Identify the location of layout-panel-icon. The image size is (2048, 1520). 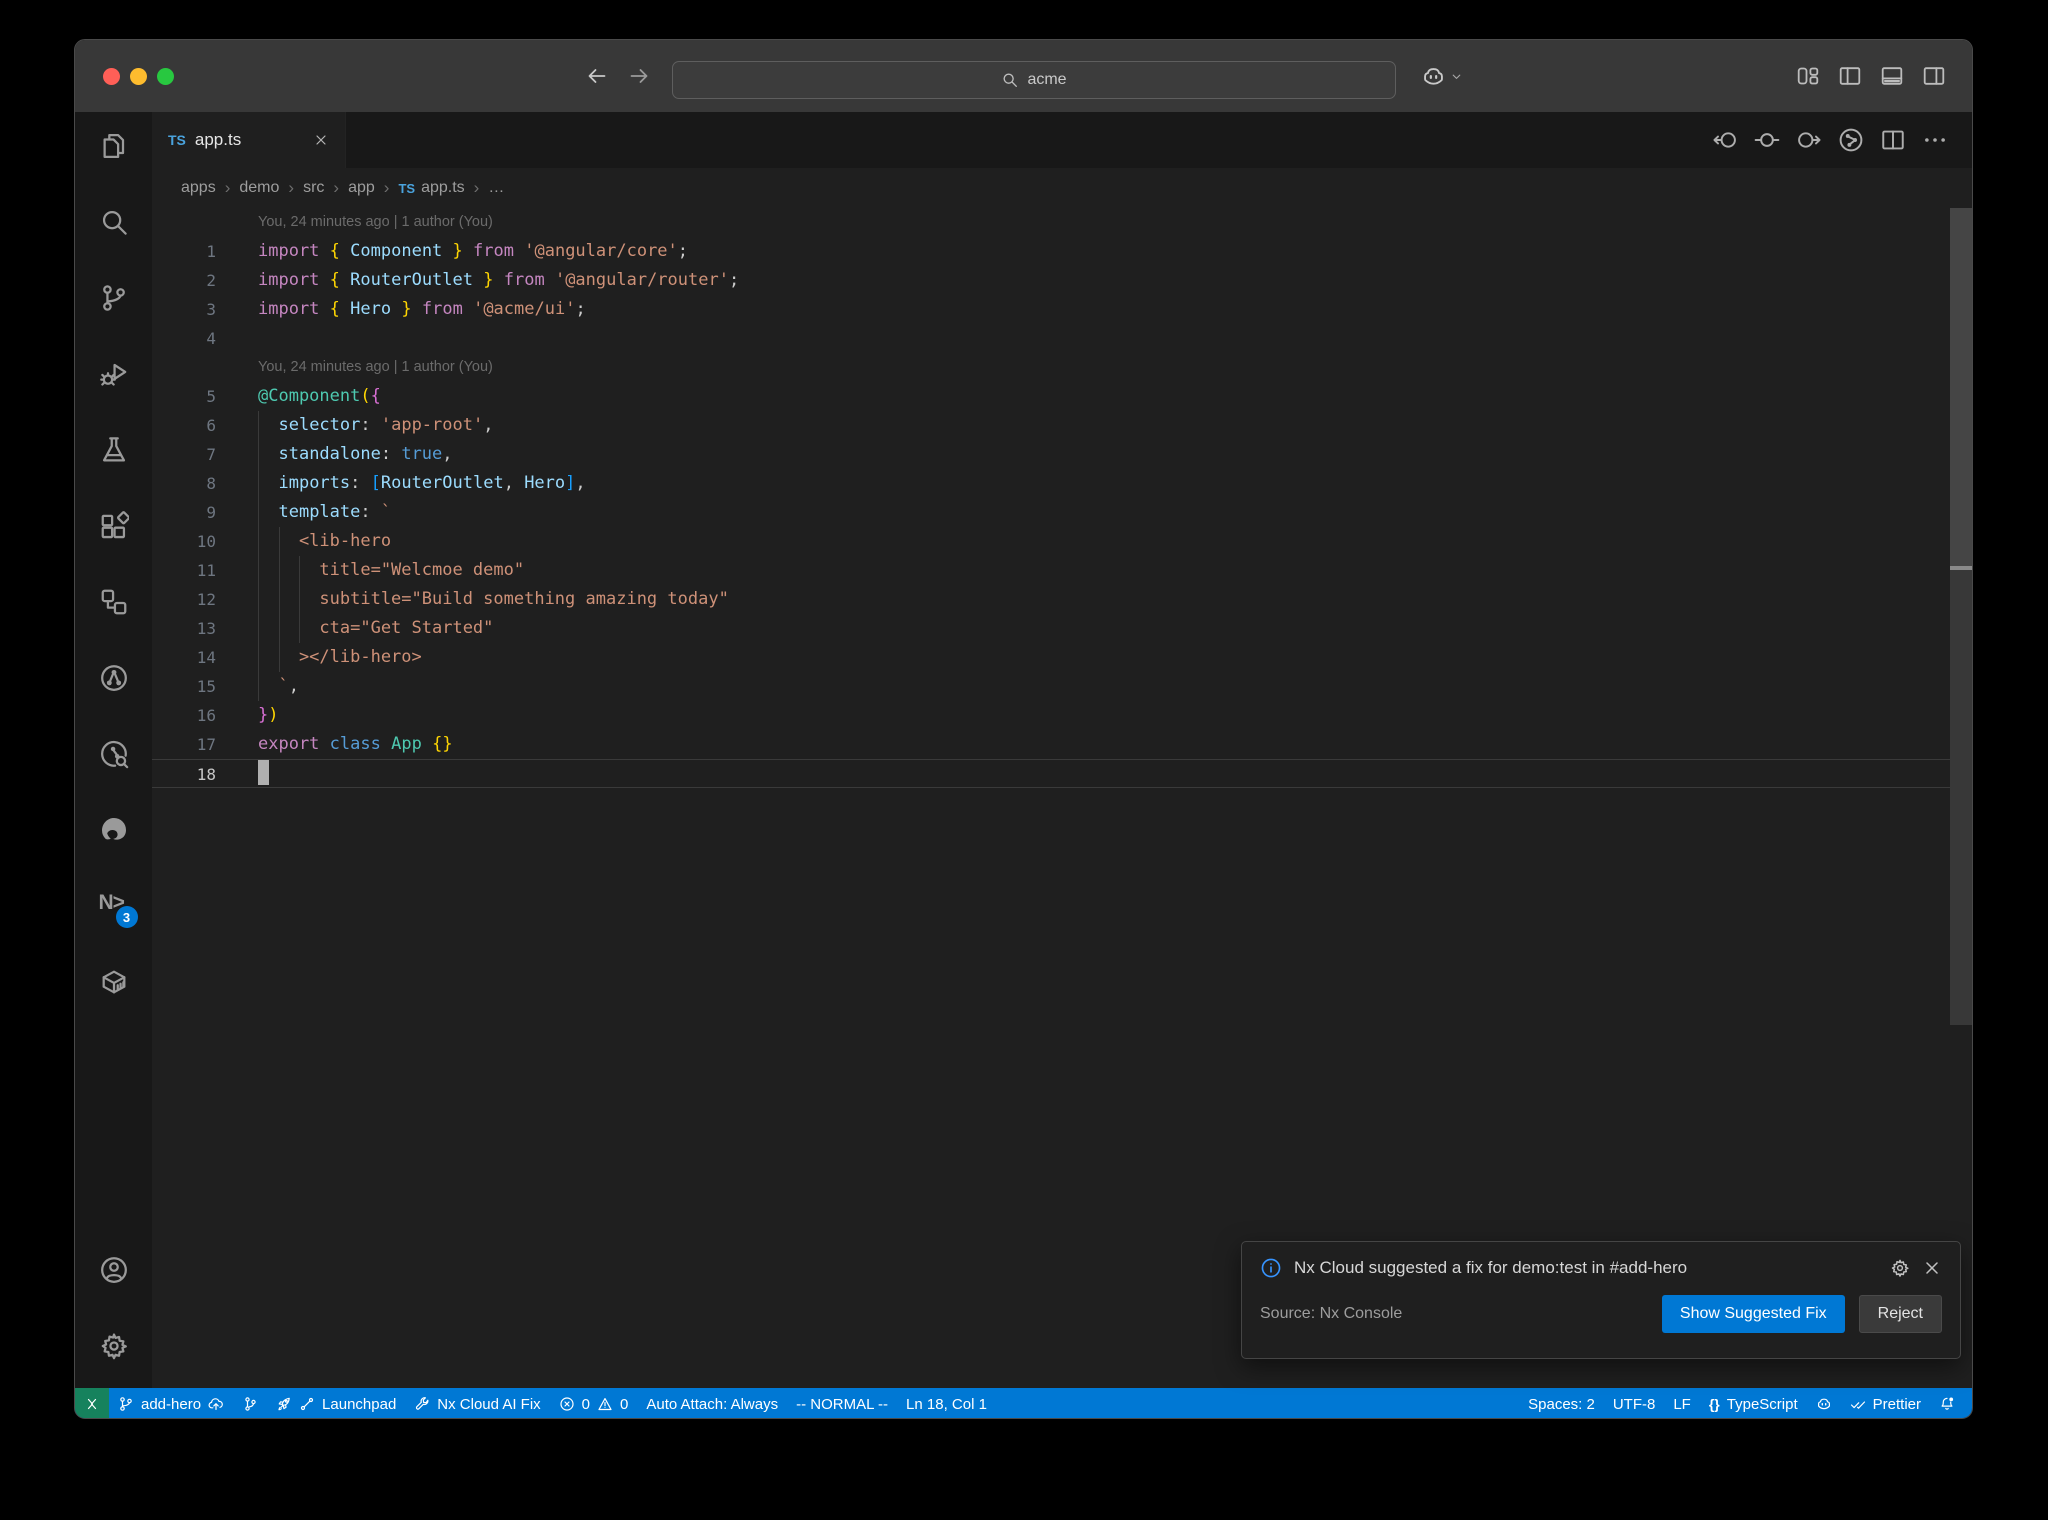
(1892, 76).